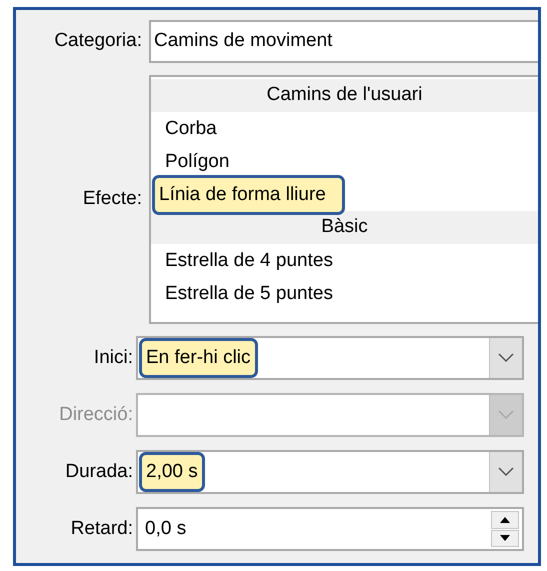  I want to click on dropdown-field: En fer-hi clic, so click(330, 358).